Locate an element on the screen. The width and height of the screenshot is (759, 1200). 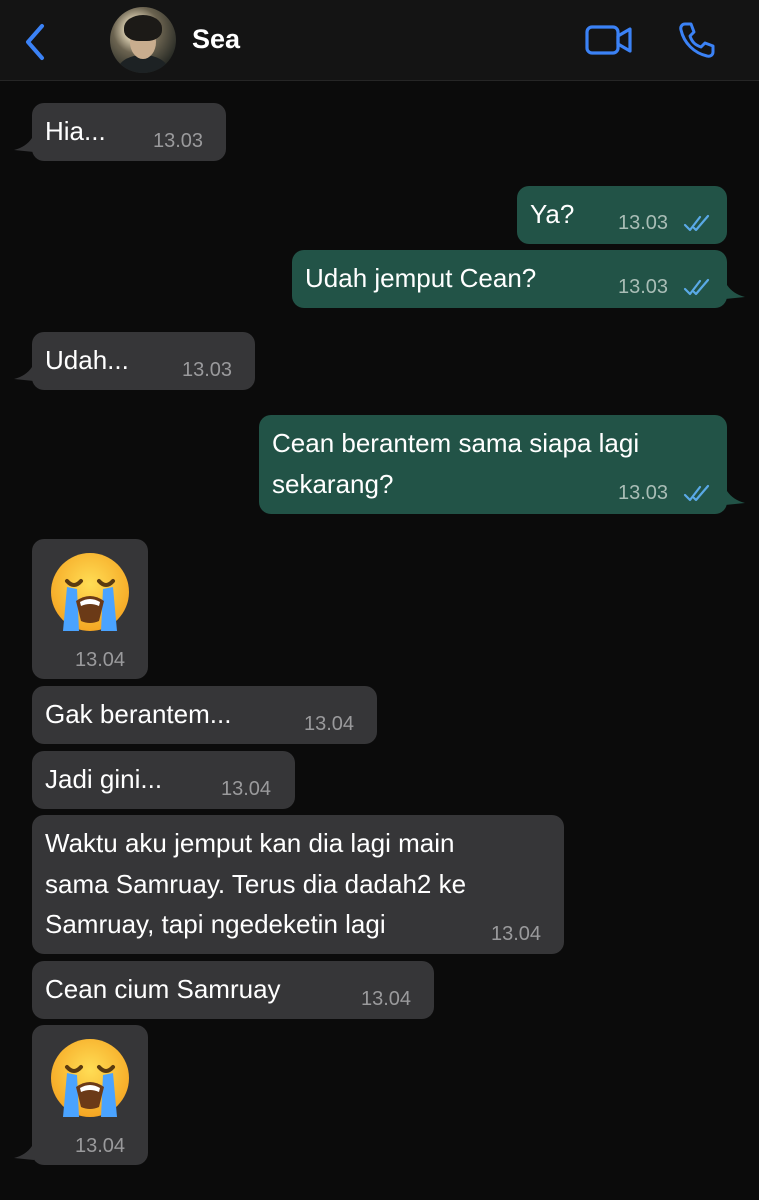
message-bubble-incoming: Cean cium Samruay 13.04 is located at coordinates (233, 990).